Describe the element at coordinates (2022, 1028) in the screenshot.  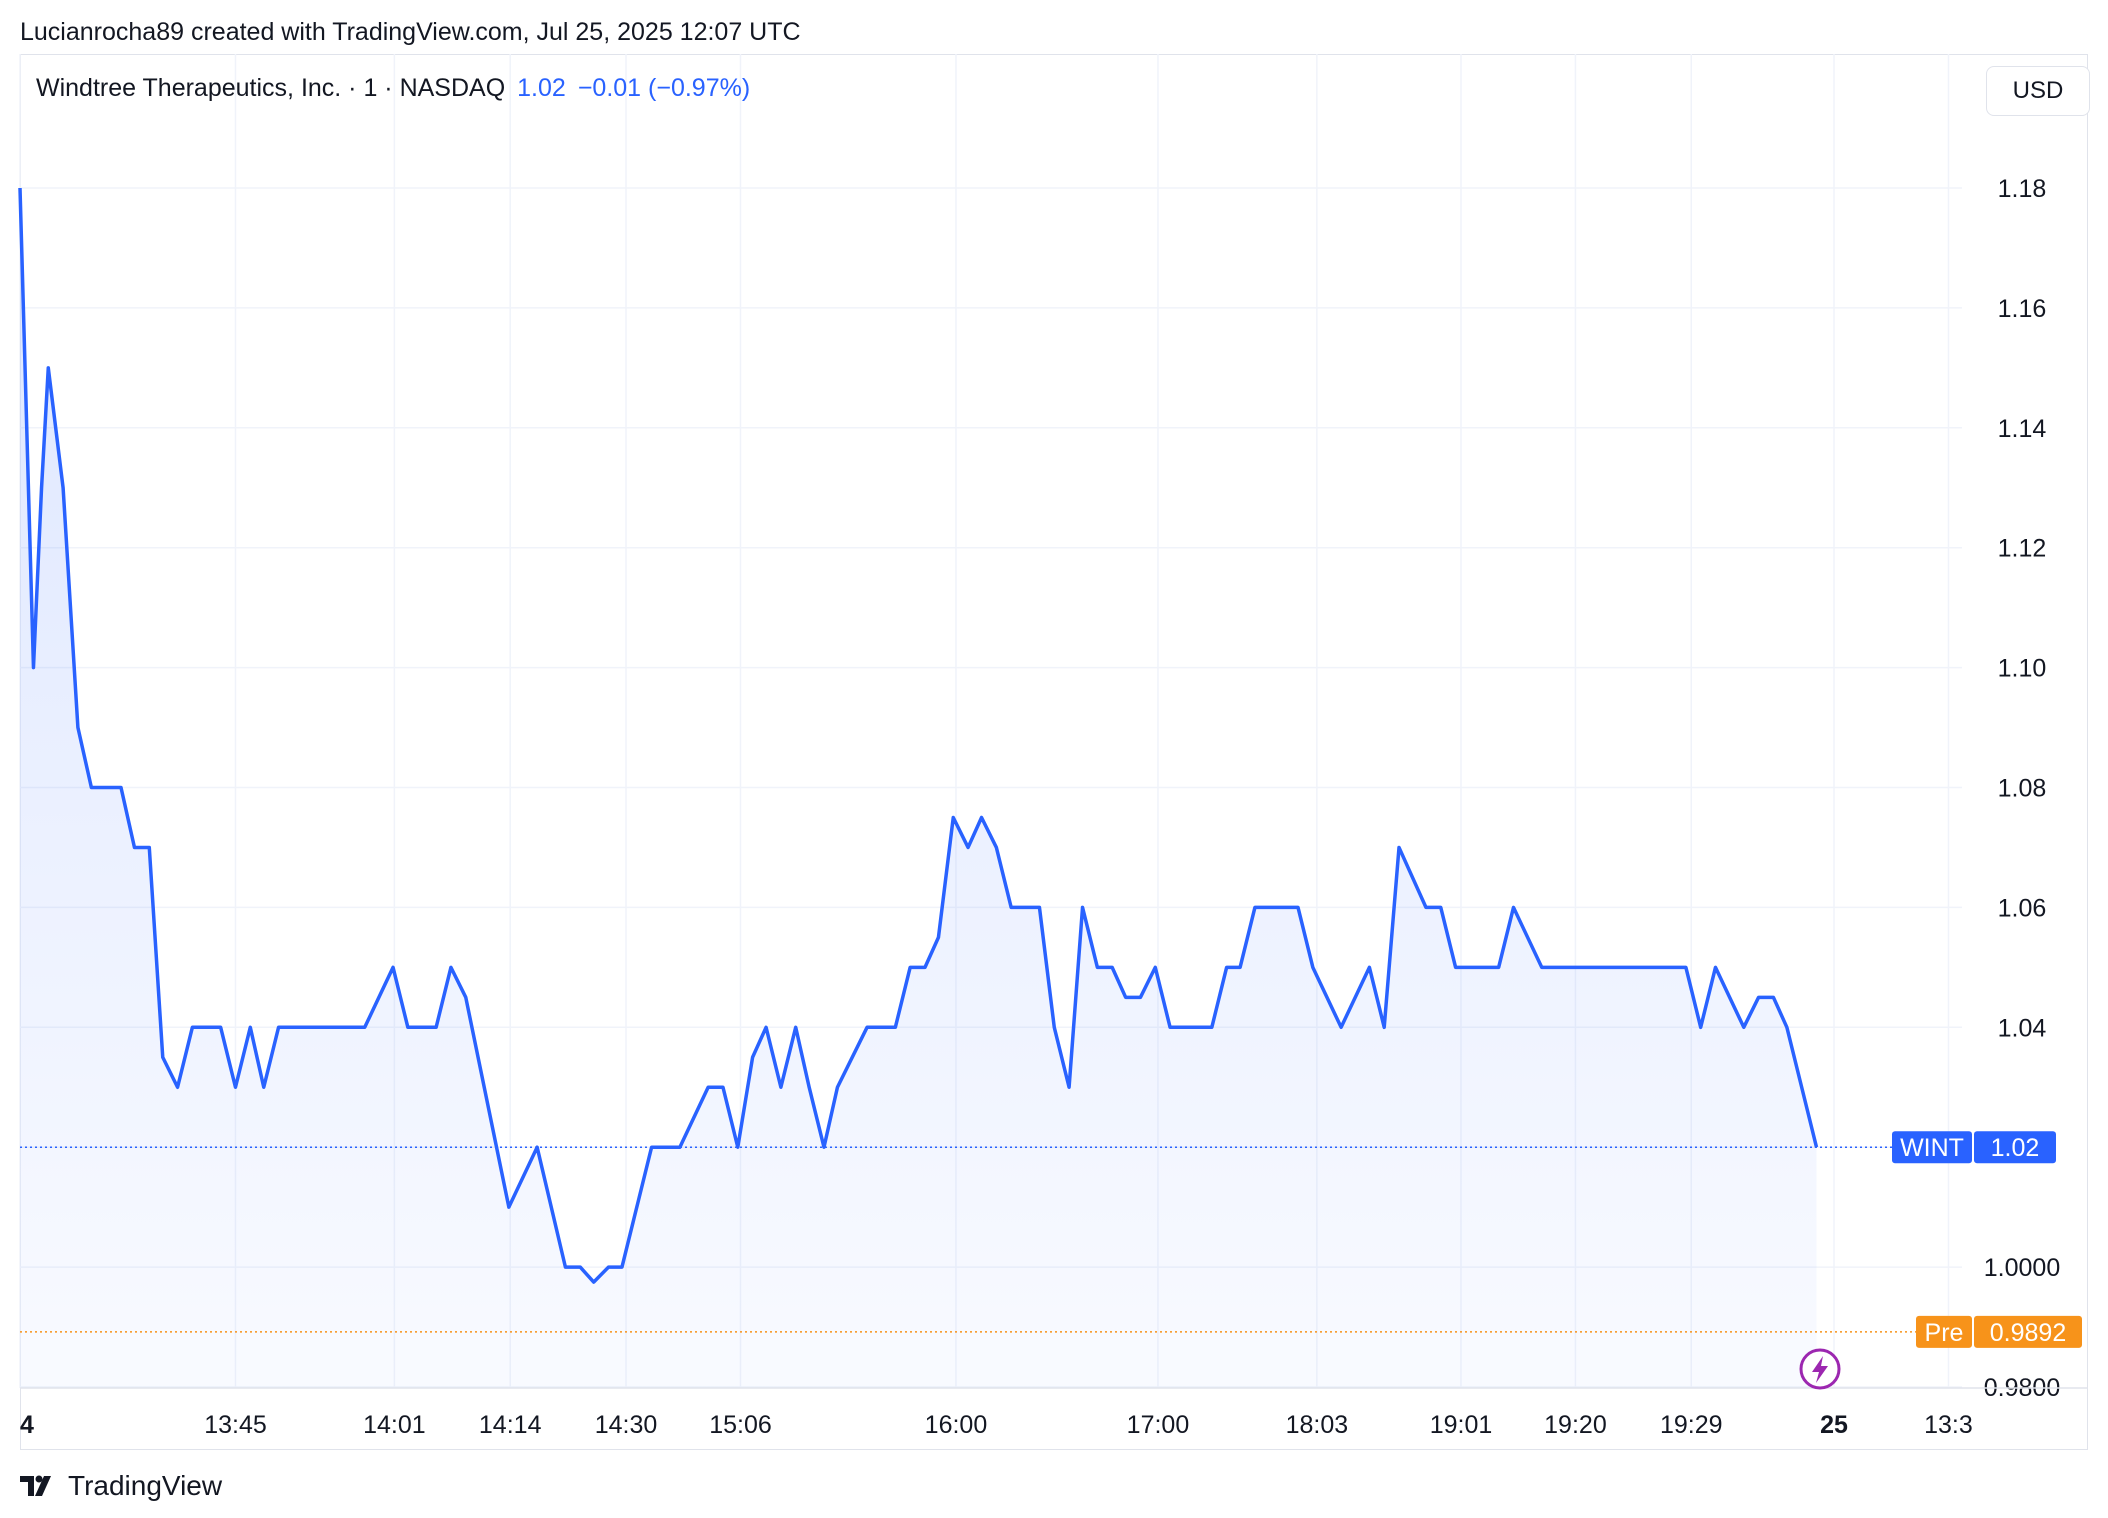
I see `y-tick-label: 1.04` at that location.